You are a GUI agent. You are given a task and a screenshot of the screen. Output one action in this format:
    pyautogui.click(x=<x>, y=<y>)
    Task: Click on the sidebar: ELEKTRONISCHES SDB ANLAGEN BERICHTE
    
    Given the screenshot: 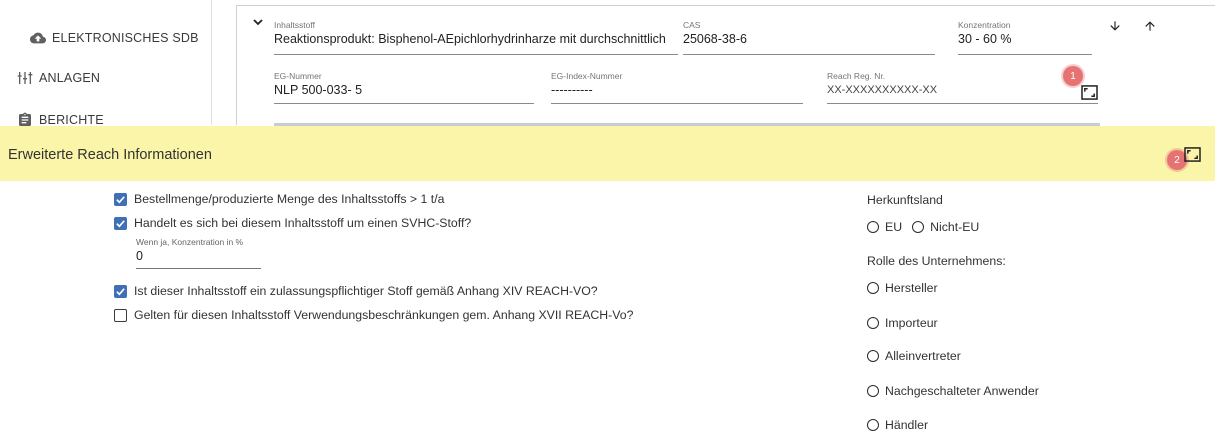 What is the action you would take?
    pyautogui.click(x=106, y=63)
    